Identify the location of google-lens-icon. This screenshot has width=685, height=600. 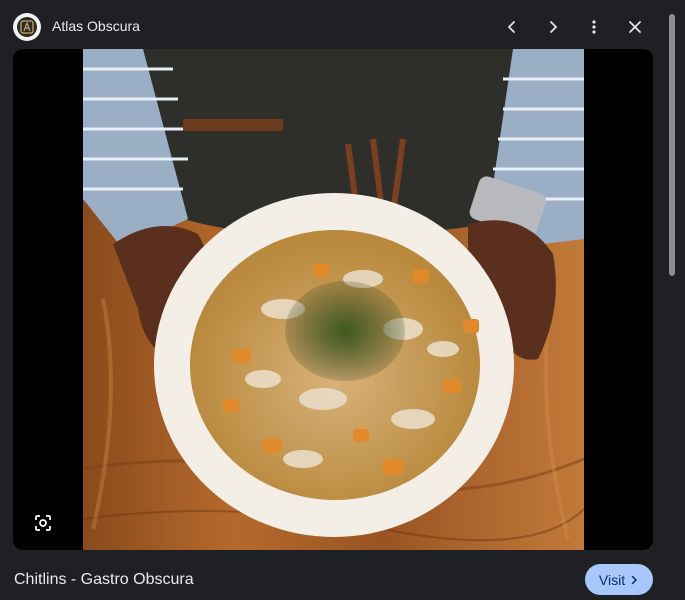
(43, 523).